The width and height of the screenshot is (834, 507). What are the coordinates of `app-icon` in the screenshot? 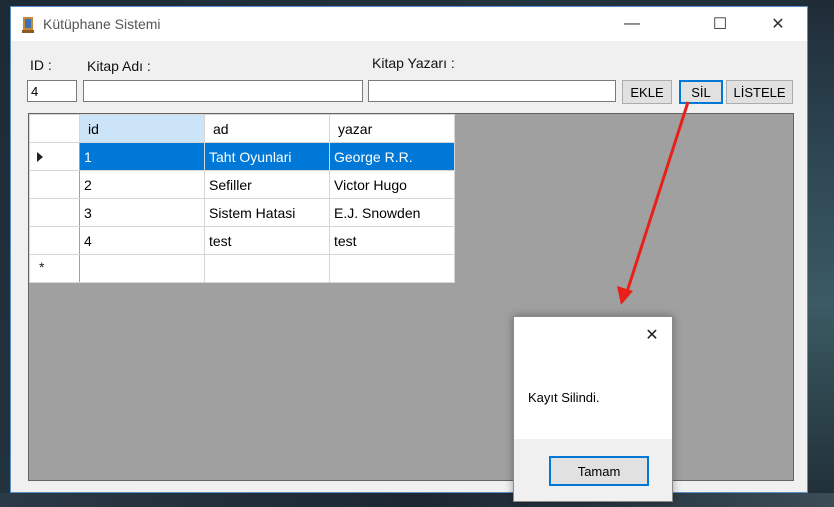 It's located at (28, 25).